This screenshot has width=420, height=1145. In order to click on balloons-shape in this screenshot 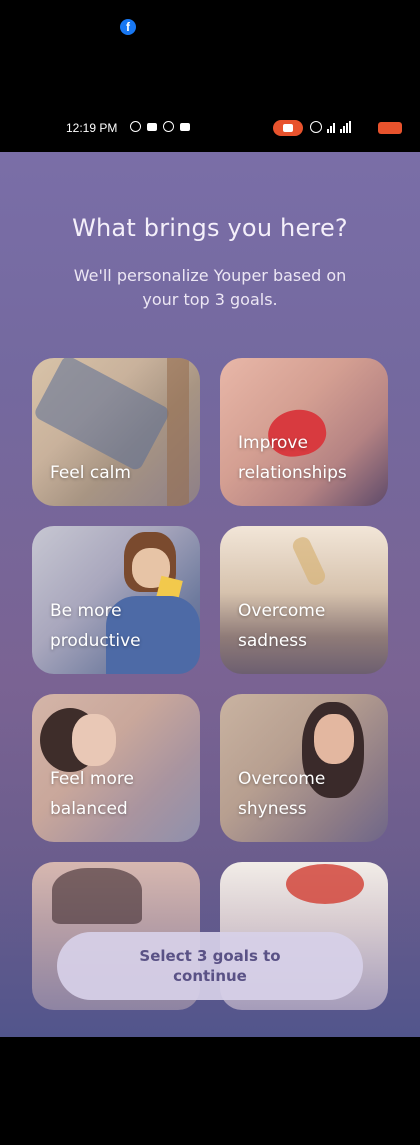, I will do `click(325, 884)`.